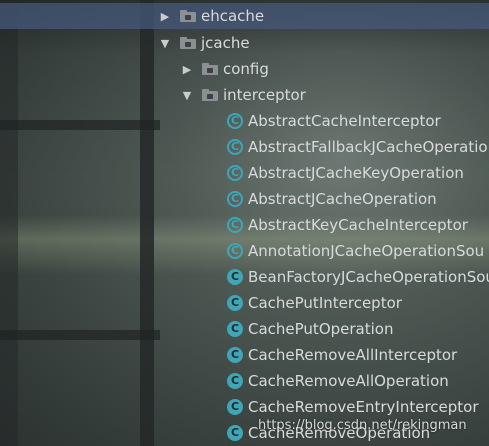 The image size is (489, 446). Describe the element at coordinates (358, 225) in the screenshot. I see `class-name: AbstractKeyCacheInterceptor` at that location.